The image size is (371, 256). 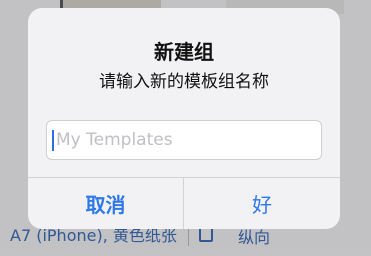 I want to click on group-name-input, so click(x=186, y=140).